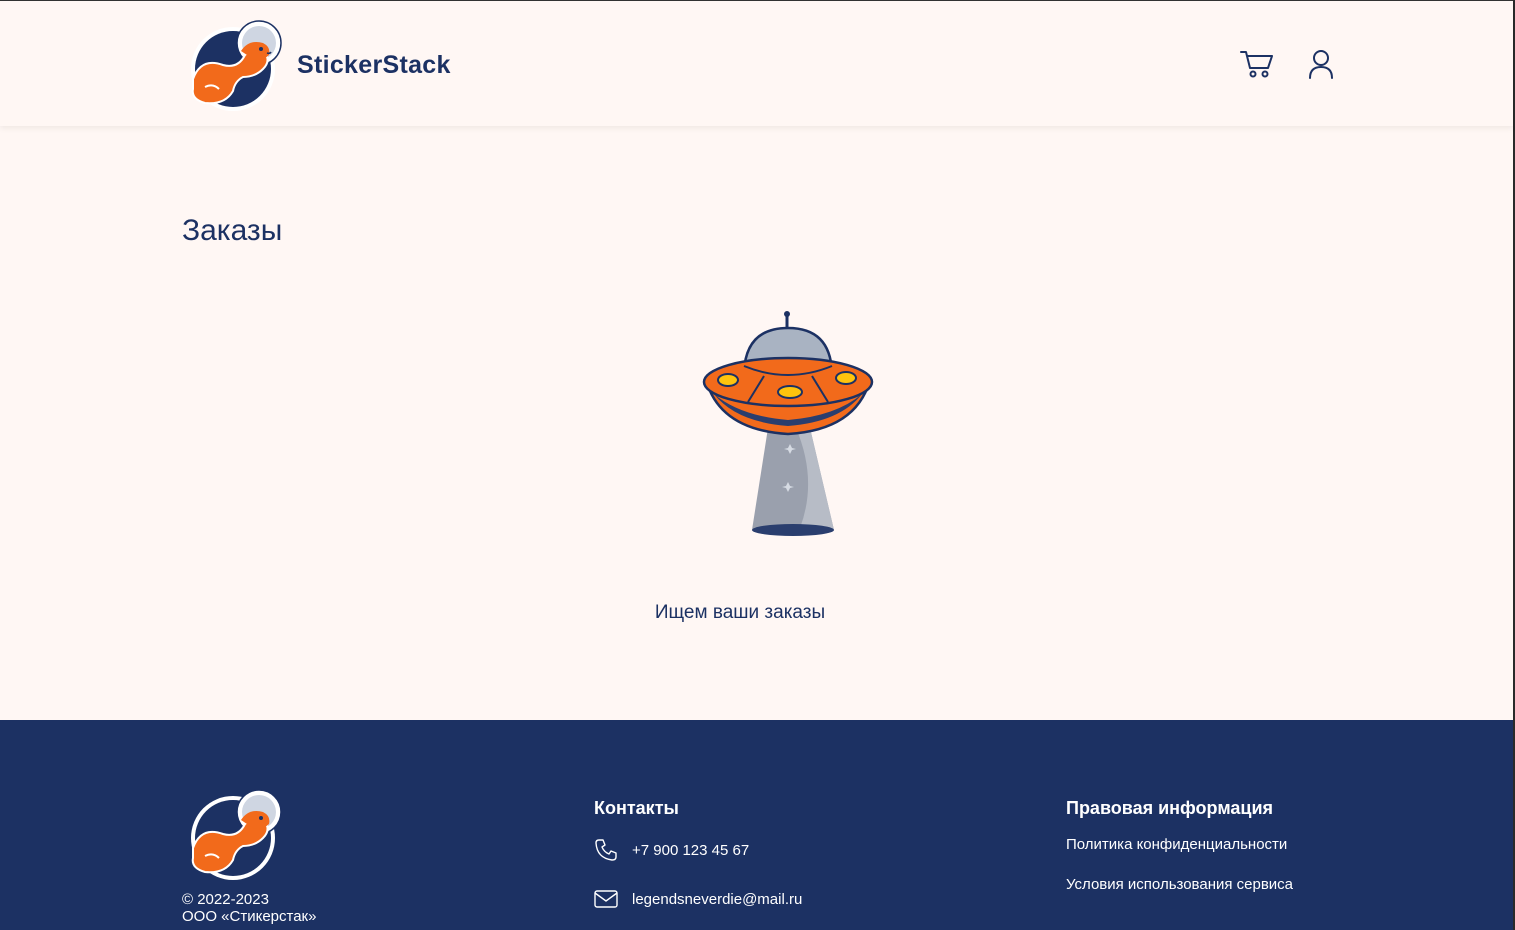  I want to click on copyright-years: © 2022-2023, so click(225, 899).